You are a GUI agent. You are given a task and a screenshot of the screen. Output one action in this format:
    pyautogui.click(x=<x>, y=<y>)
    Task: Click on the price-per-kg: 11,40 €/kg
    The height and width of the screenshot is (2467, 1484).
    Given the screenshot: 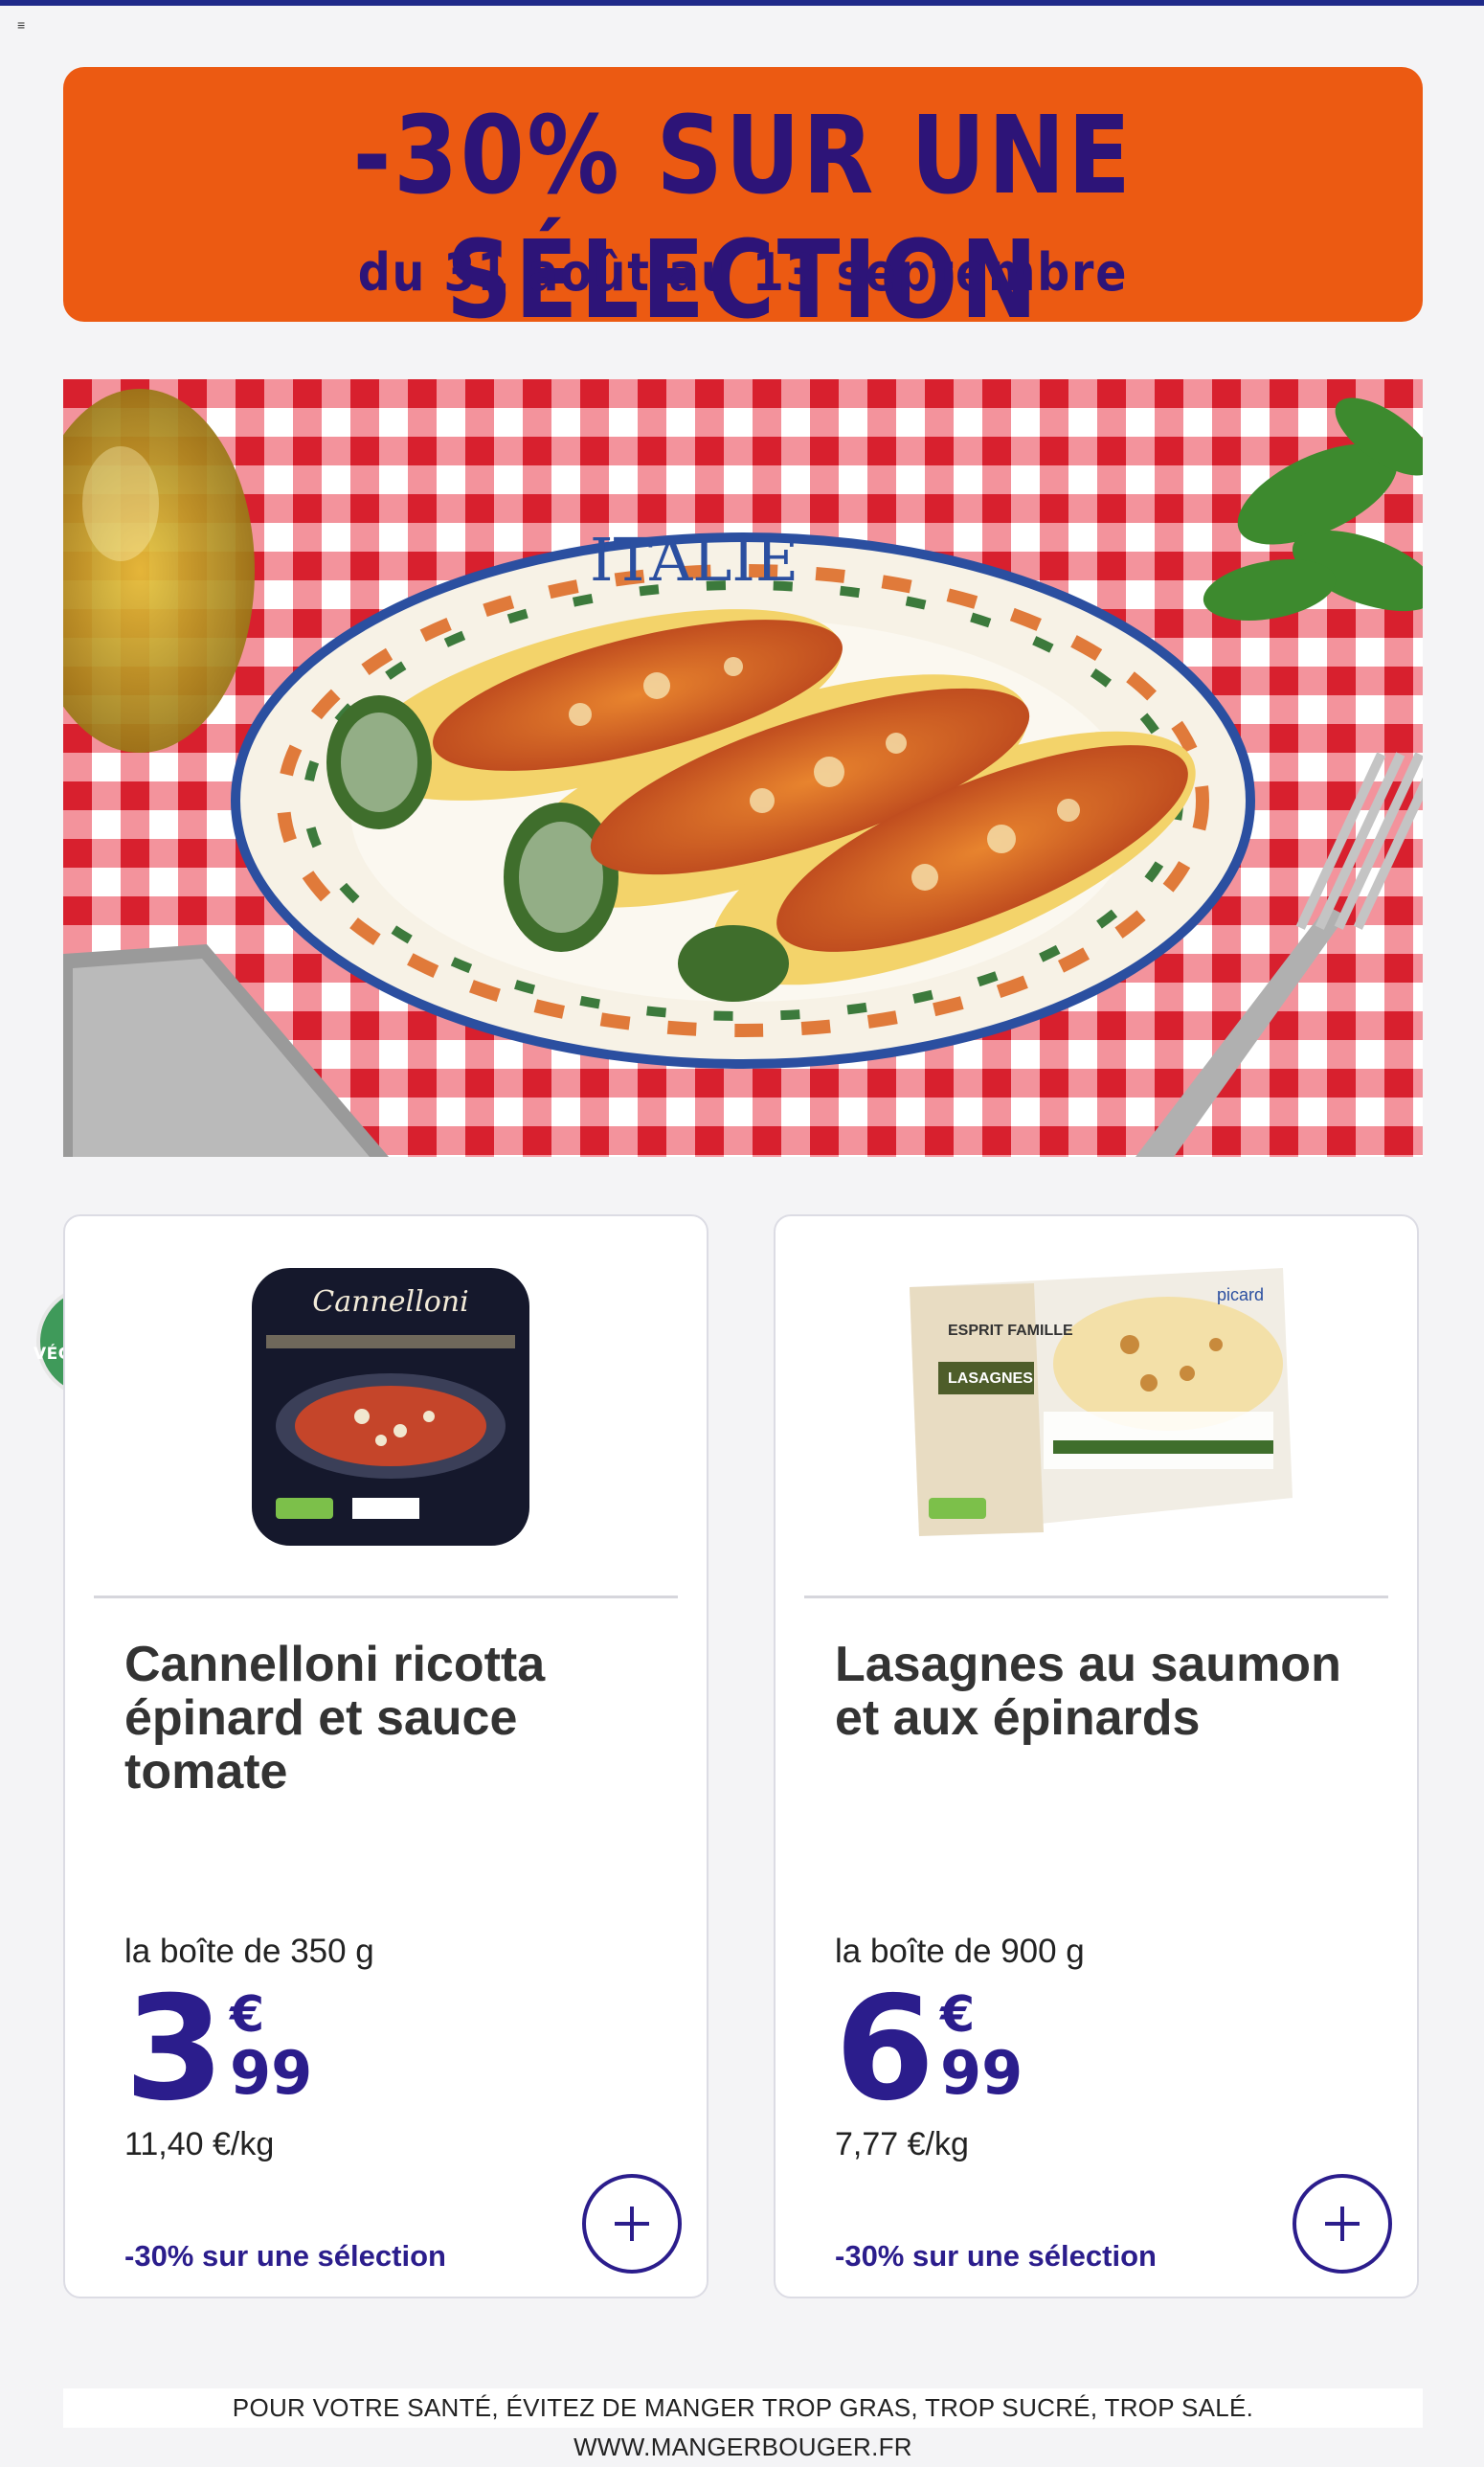 What is the action you would take?
    pyautogui.click(x=199, y=2144)
    